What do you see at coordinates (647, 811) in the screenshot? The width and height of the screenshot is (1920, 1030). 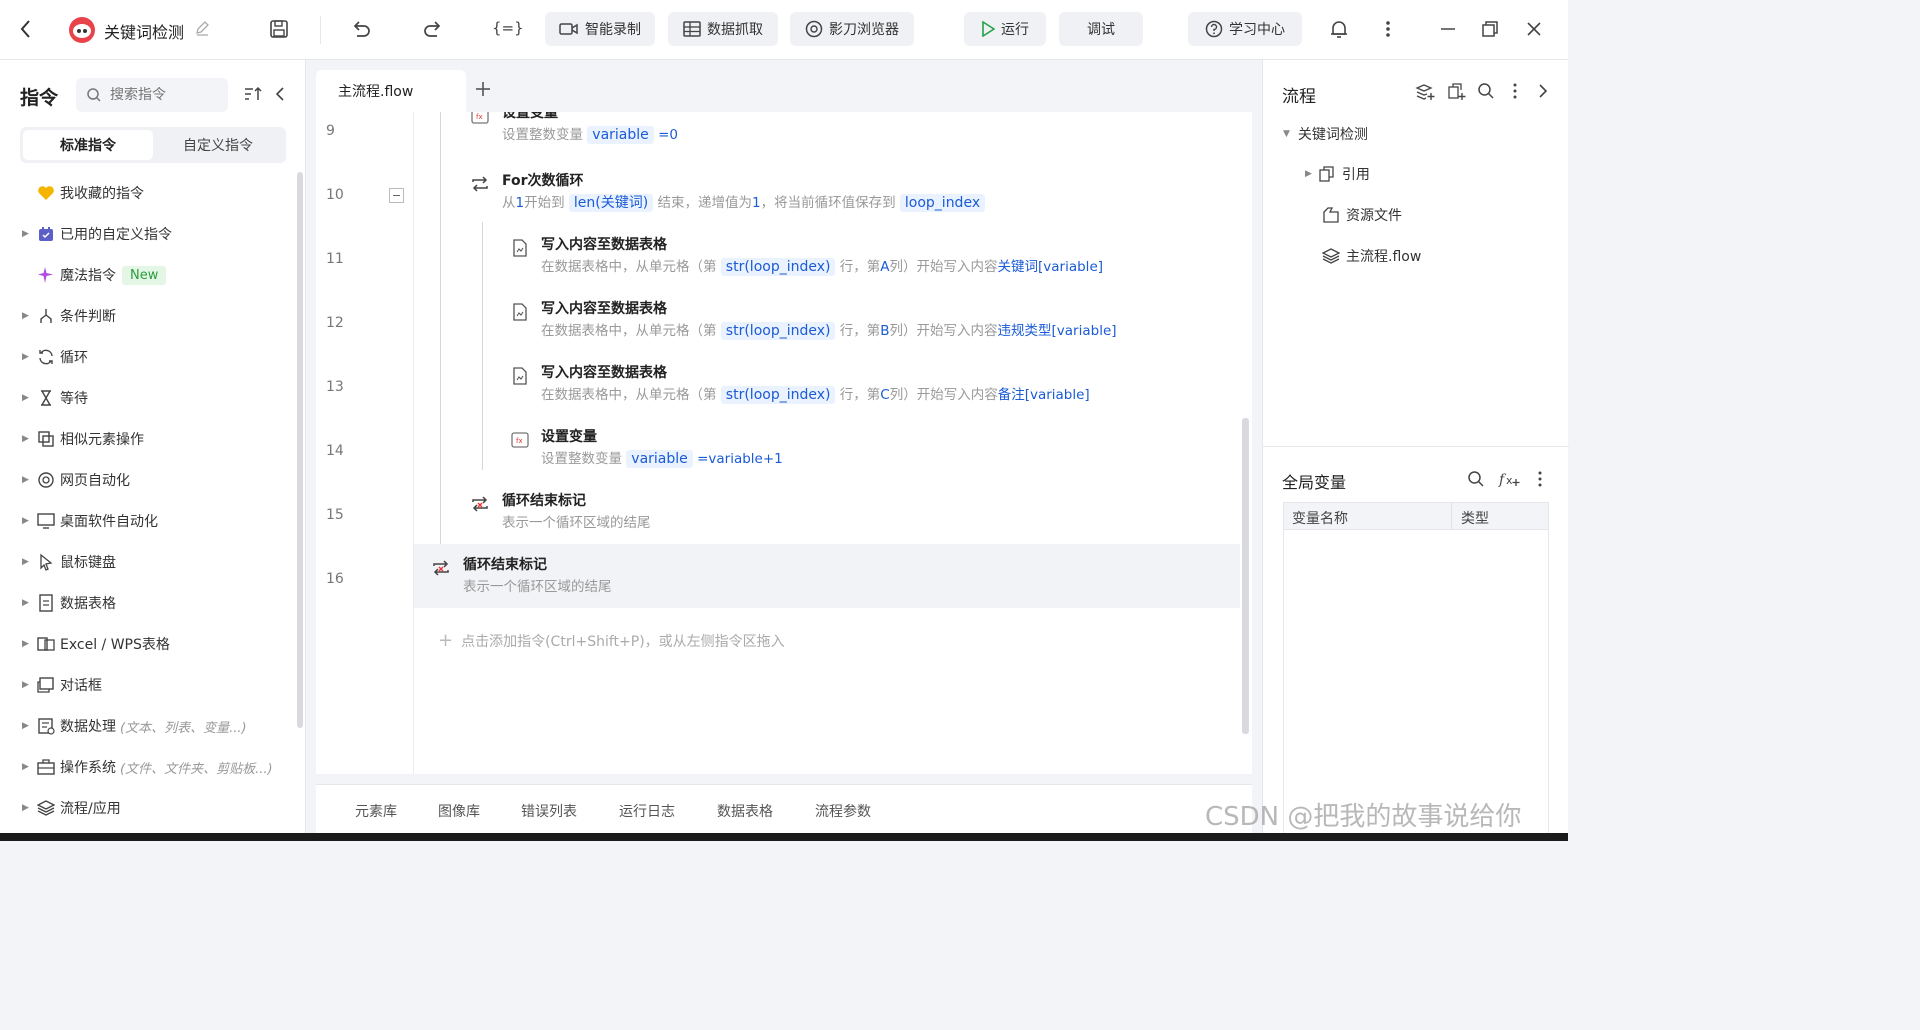 I see `tab-run-log: 运行日志` at bounding box center [647, 811].